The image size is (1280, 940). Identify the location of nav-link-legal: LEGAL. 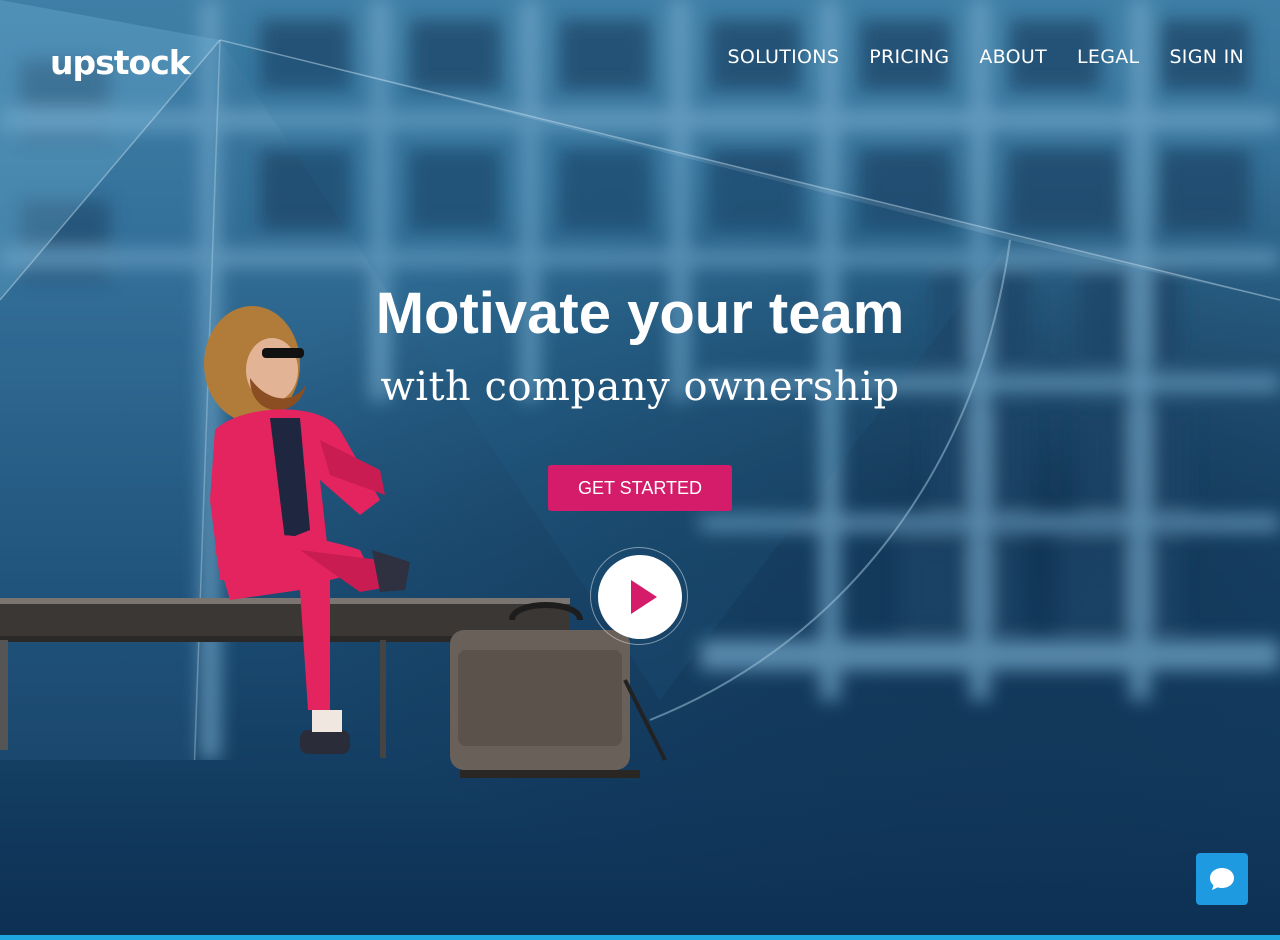
(1108, 57).